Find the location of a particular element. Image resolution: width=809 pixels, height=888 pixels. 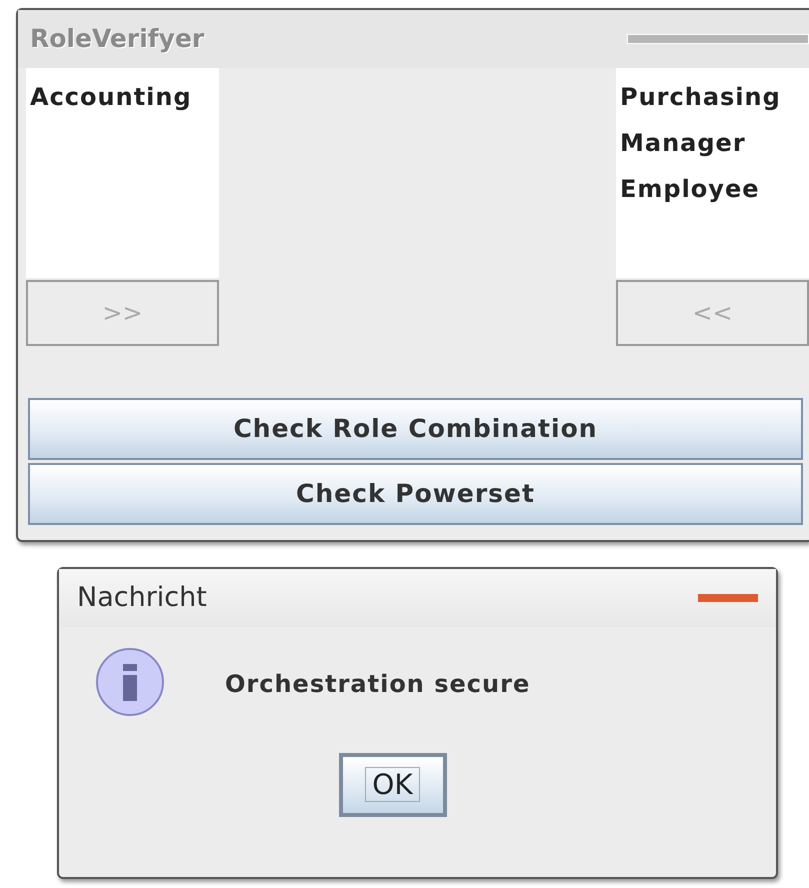

list-item: Purchasing is located at coordinates (712, 97).